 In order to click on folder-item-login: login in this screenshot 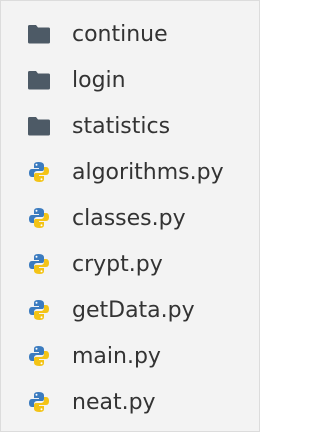, I will do `click(130, 80)`.